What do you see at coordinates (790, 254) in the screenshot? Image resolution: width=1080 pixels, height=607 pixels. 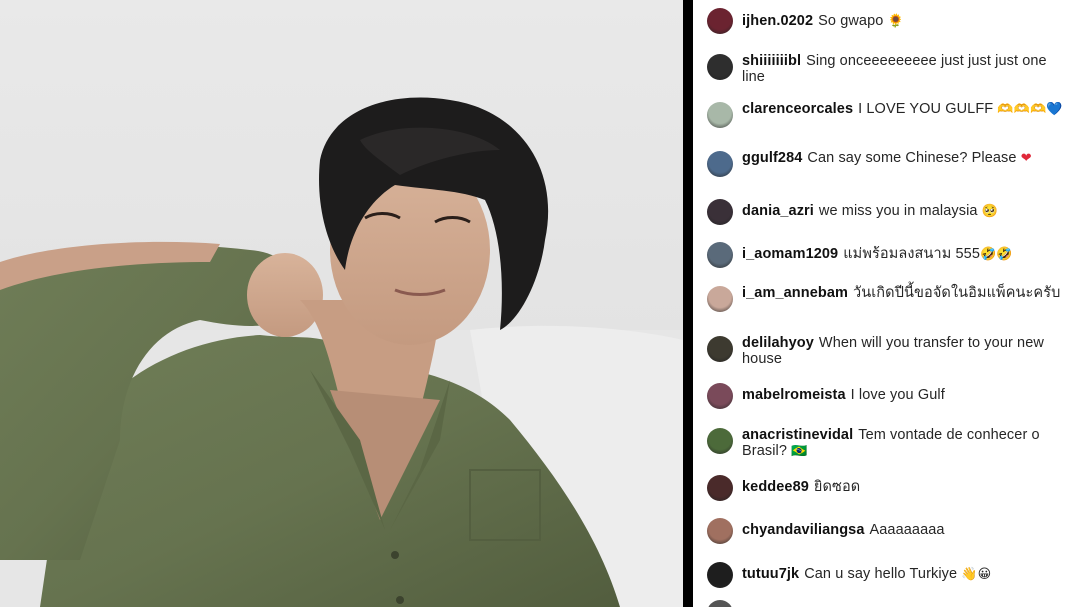 I see `comment-username: i_aomam1209` at bounding box center [790, 254].